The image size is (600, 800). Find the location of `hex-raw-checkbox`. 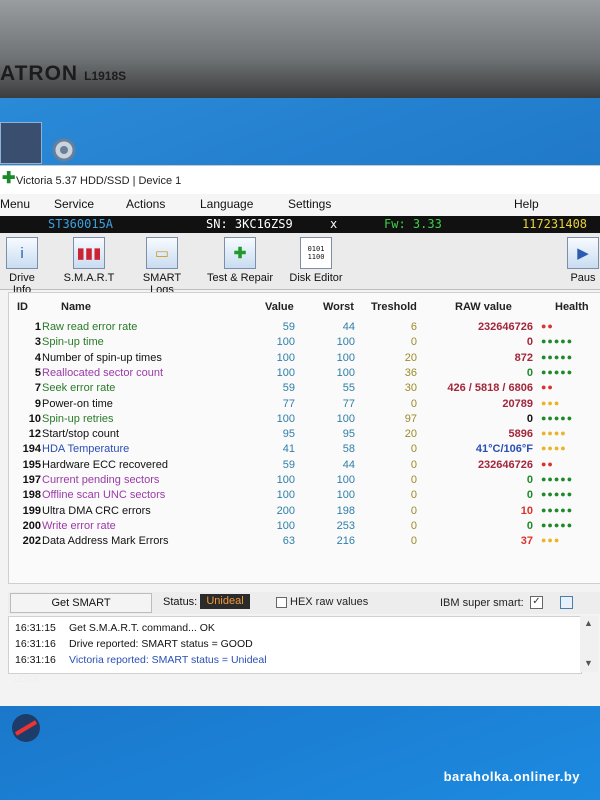

hex-raw-checkbox is located at coordinates (281, 602).